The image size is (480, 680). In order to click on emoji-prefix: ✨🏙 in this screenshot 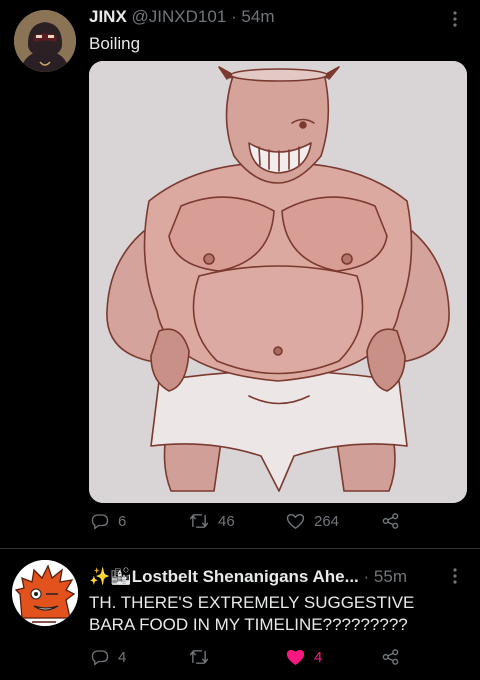, I will do `click(110, 576)`.